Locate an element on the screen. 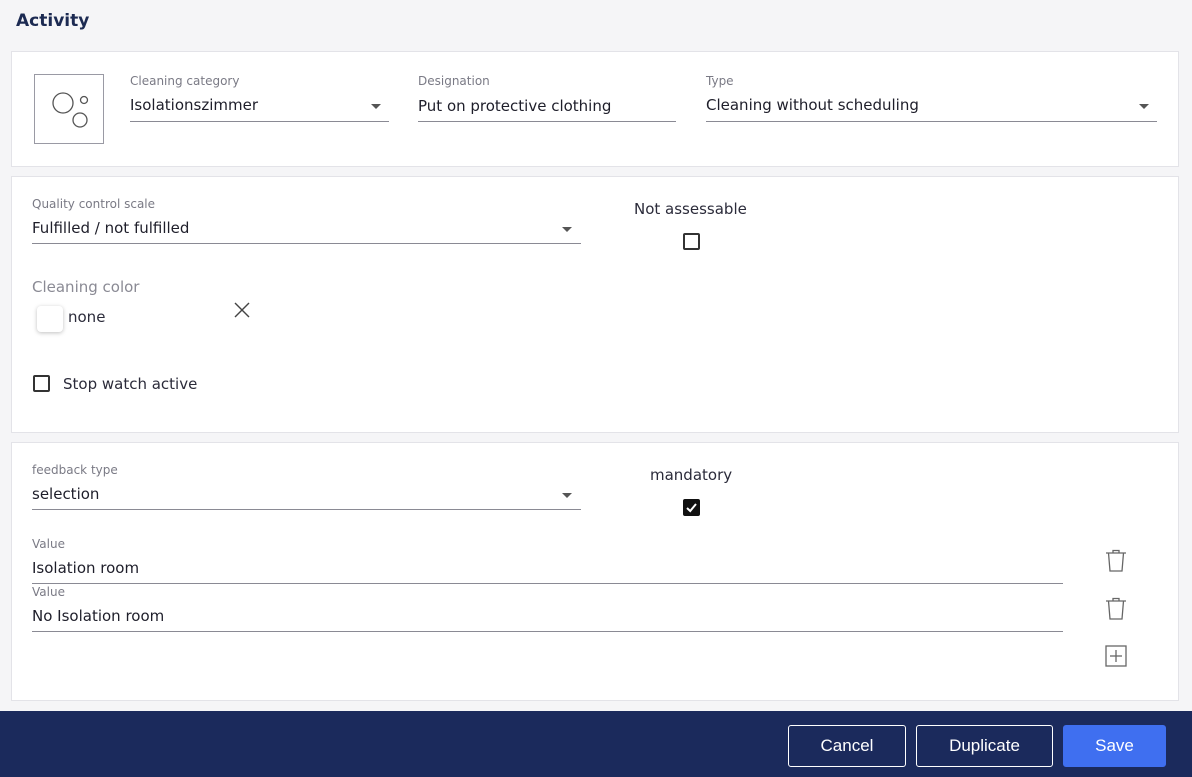  quality-scale-underline is located at coordinates (306, 243).